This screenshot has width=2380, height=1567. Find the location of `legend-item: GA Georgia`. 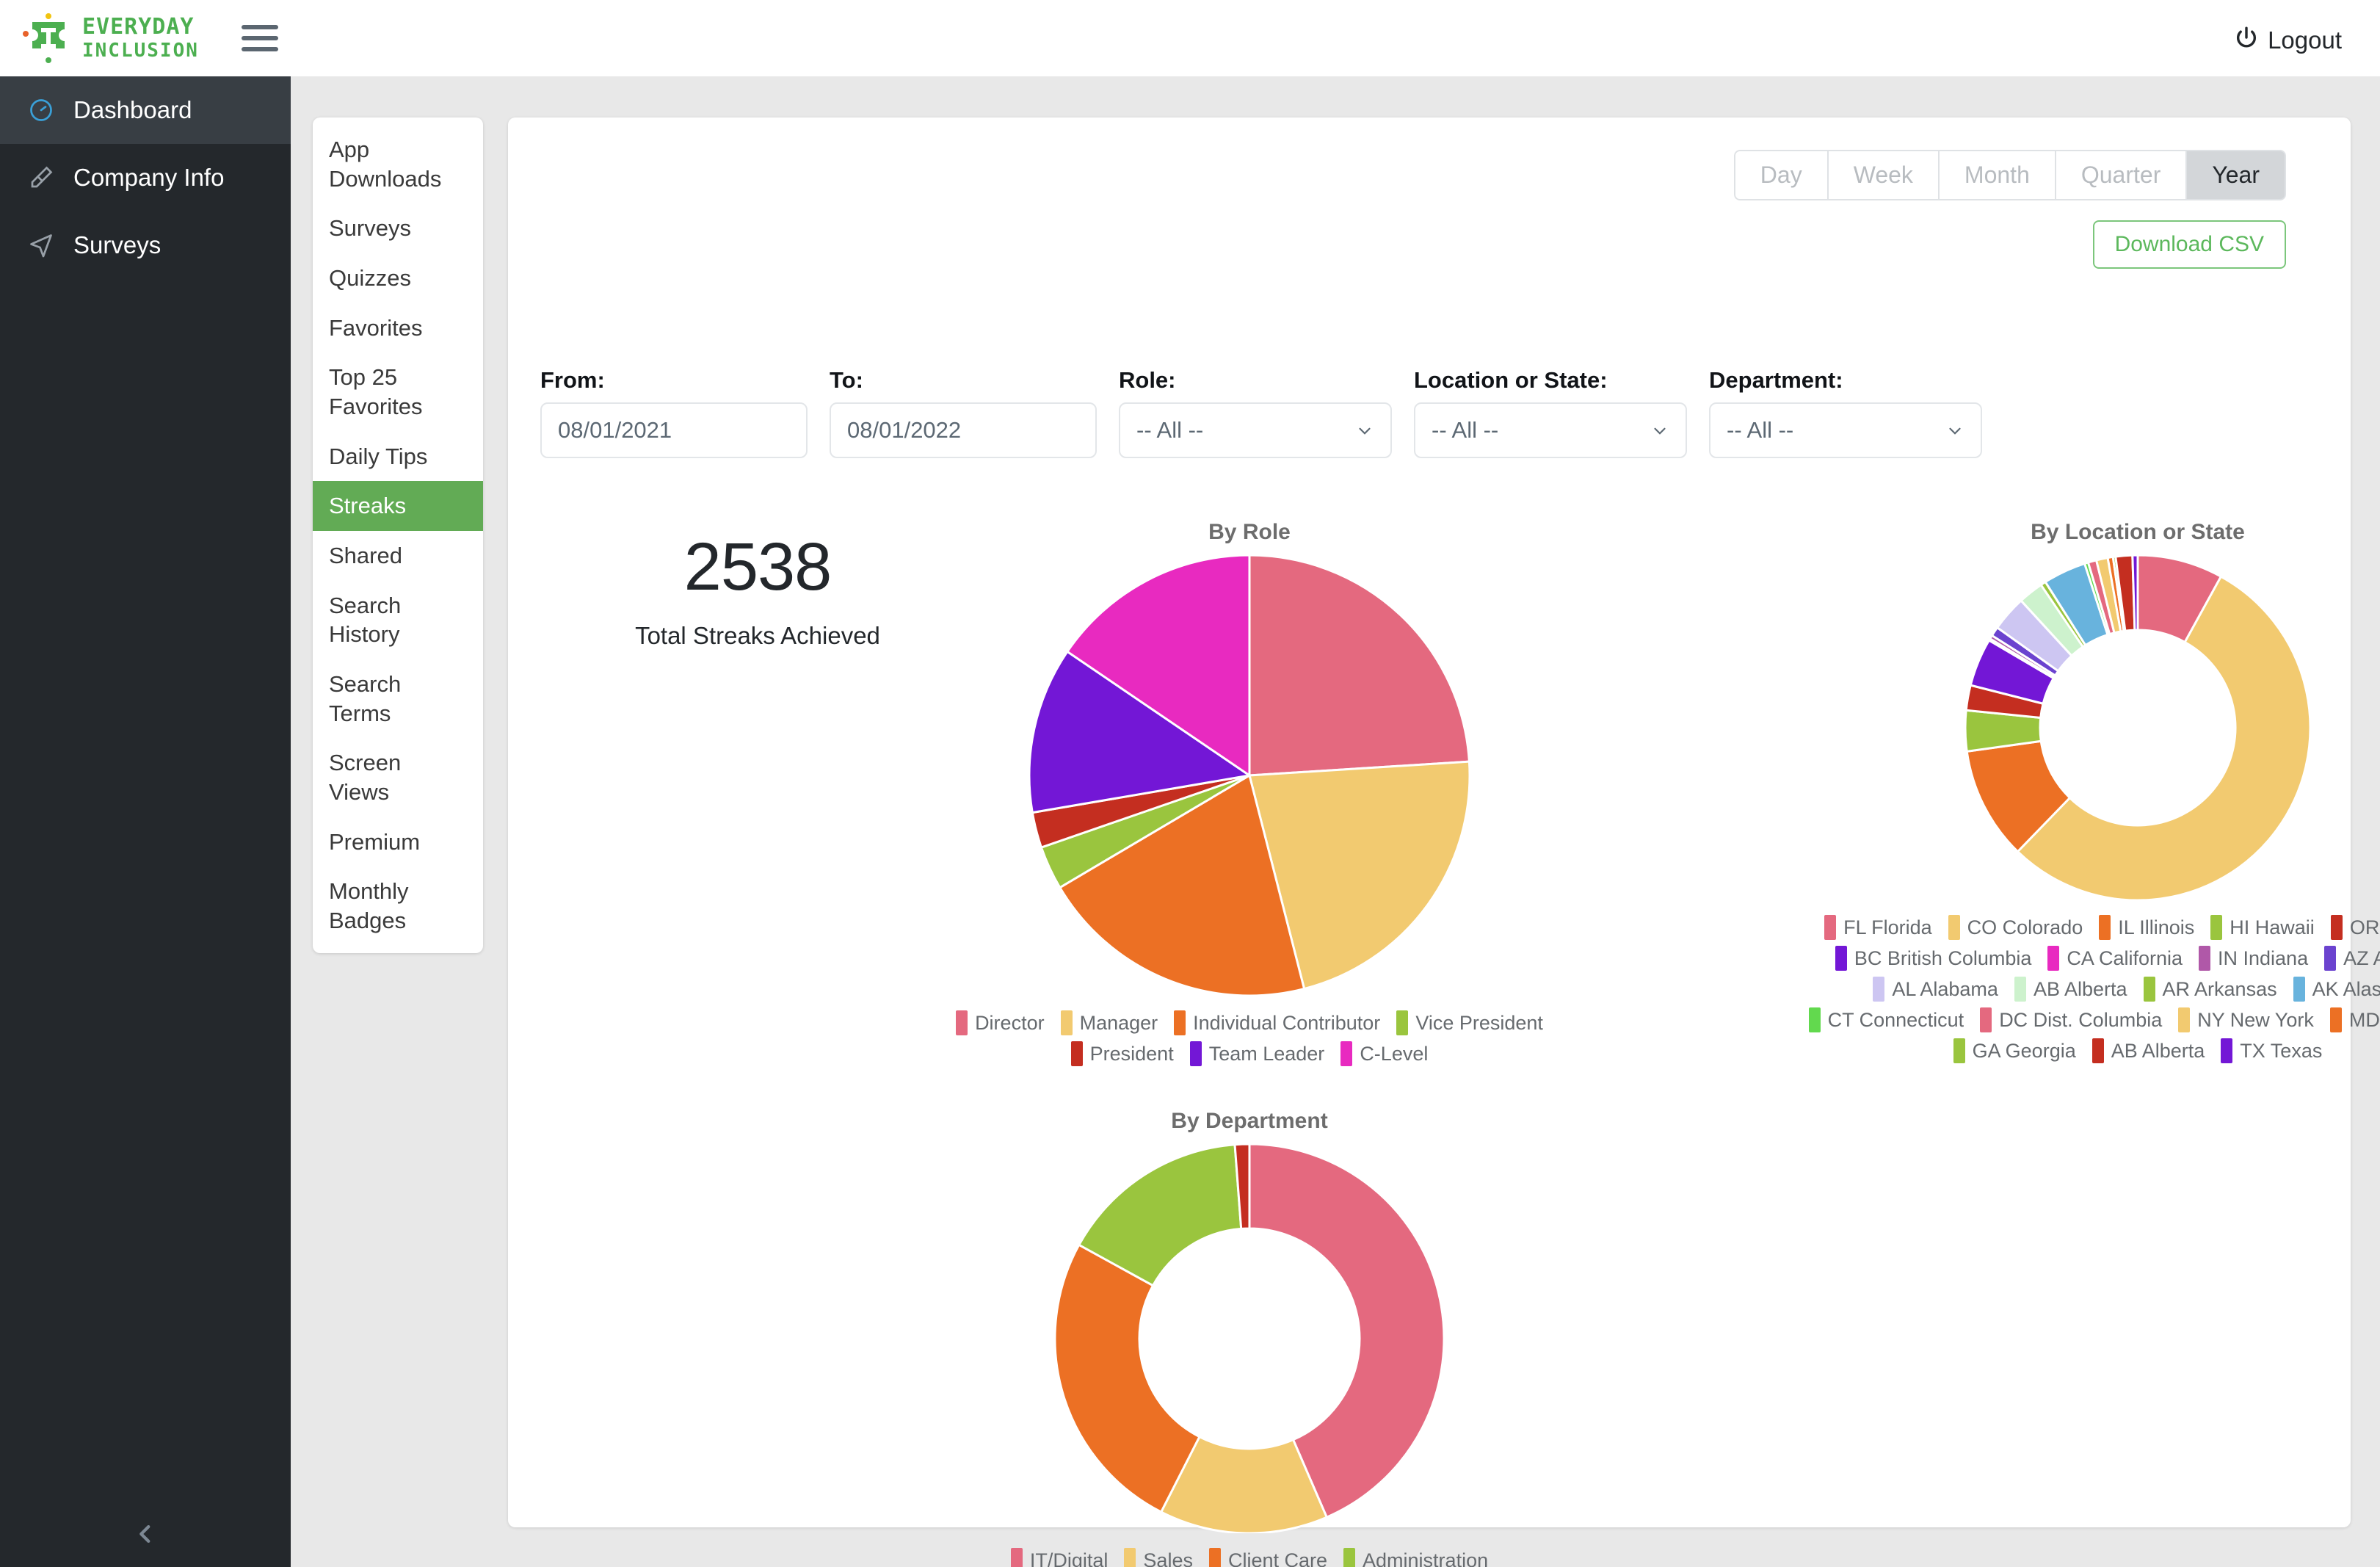

legend-item: GA Georgia is located at coordinates (2014, 1050).